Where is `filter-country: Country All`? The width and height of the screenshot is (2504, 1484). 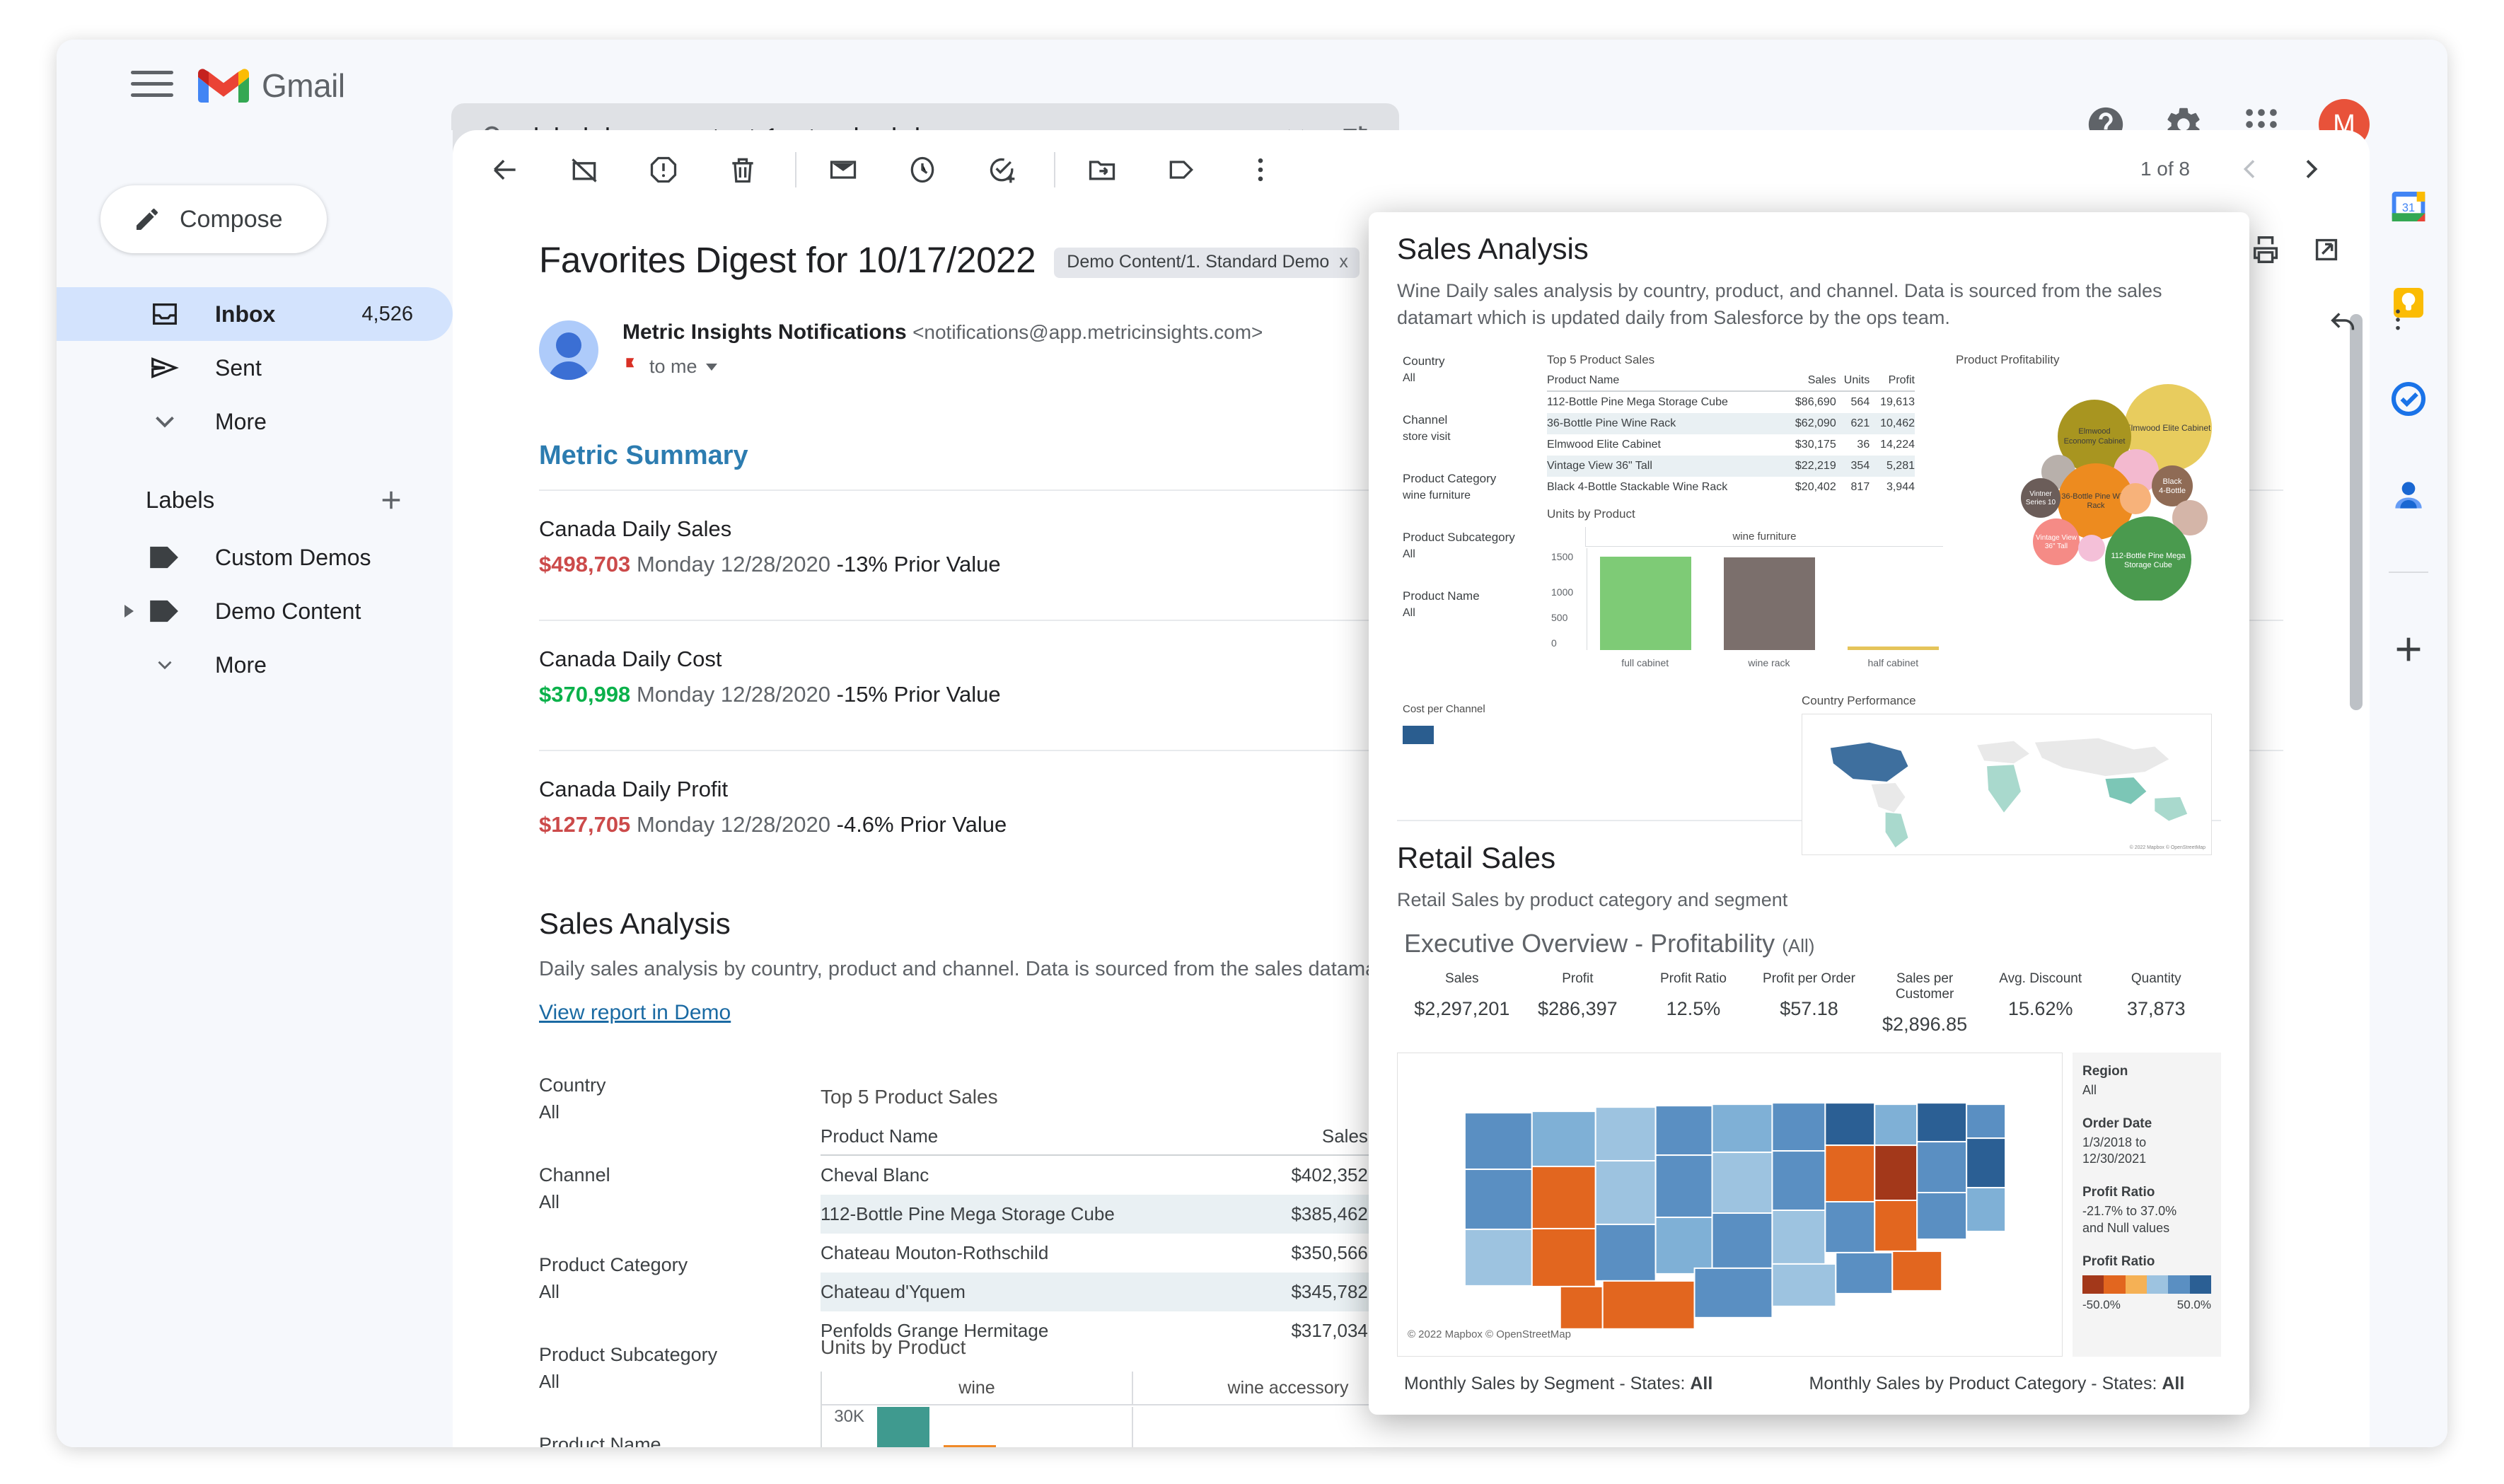
filter-country: Country All is located at coordinates (656, 1098).